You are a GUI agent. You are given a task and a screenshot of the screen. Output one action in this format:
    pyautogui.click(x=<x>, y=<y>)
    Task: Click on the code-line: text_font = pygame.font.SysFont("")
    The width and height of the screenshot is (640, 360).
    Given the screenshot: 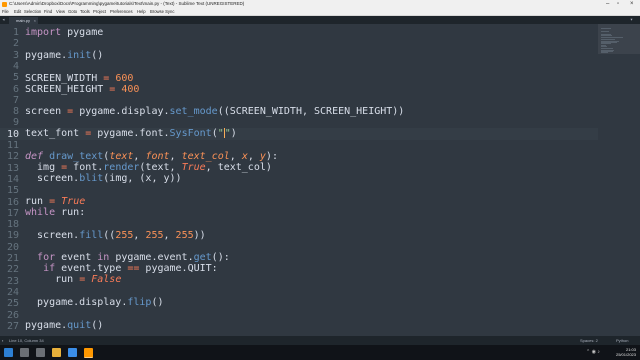 What is the action you would take?
    pyautogui.click(x=131, y=133)
    